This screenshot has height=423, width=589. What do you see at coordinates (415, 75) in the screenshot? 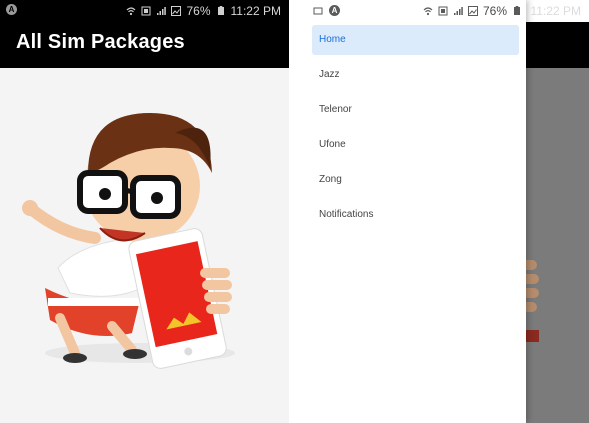
I see `drawer-item-jazz: Jazz` at bounding box center [415, 75].